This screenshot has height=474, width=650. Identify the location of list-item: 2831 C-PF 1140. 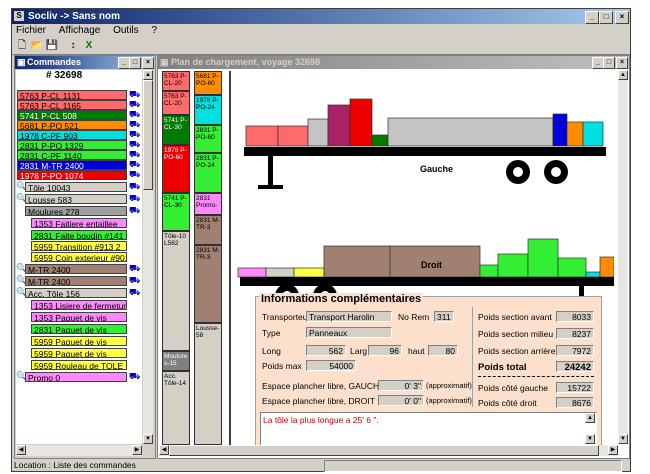
(72, 155).